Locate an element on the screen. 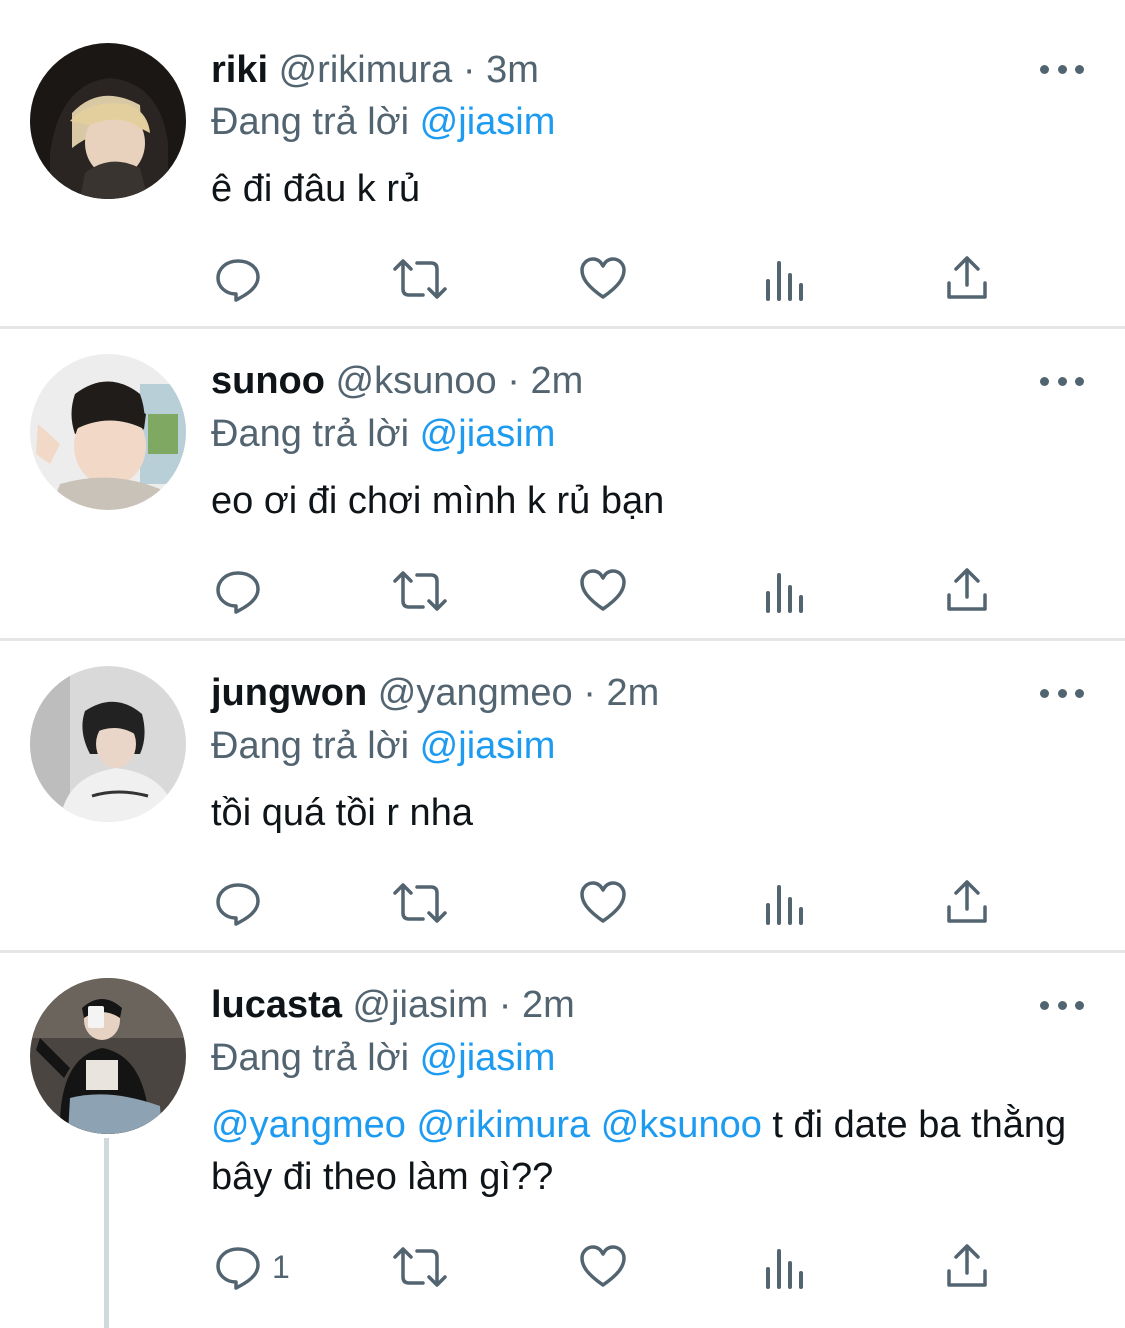  share-button is located at coordinates (967, 1267).